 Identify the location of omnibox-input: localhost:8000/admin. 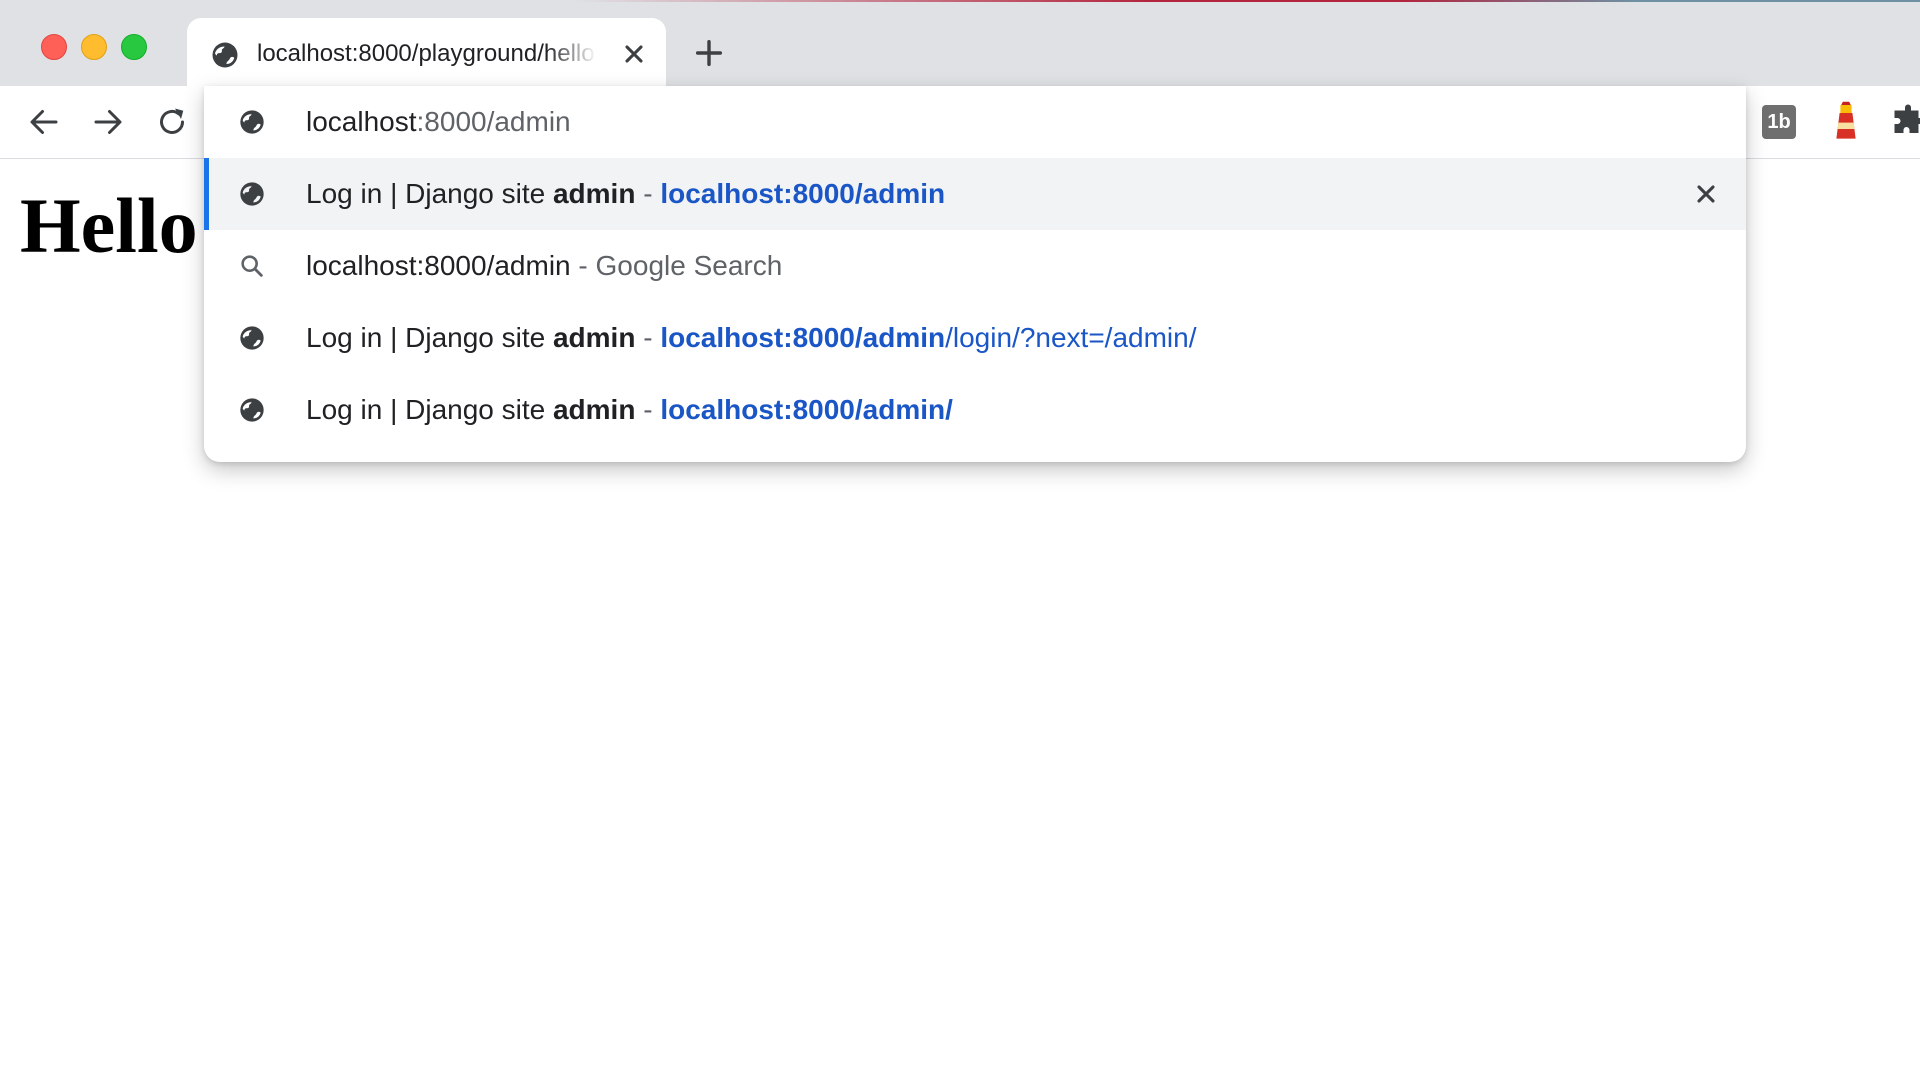
(975, 122).